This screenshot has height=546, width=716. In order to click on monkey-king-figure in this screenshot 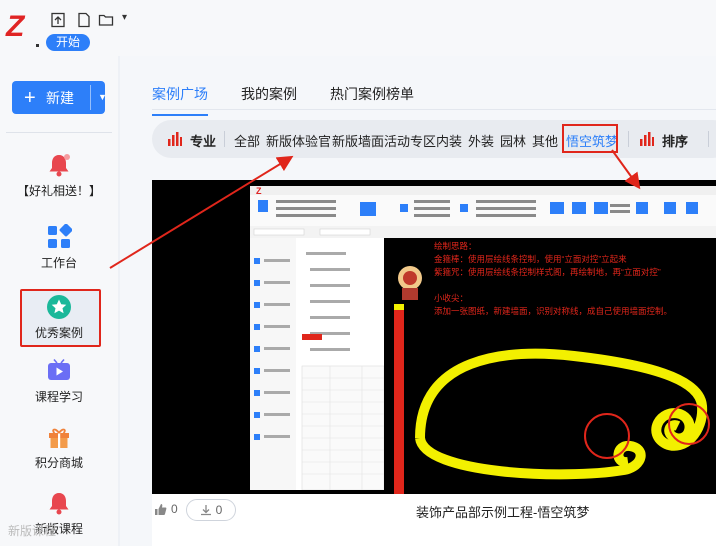, I will do `click(410, 283)`.